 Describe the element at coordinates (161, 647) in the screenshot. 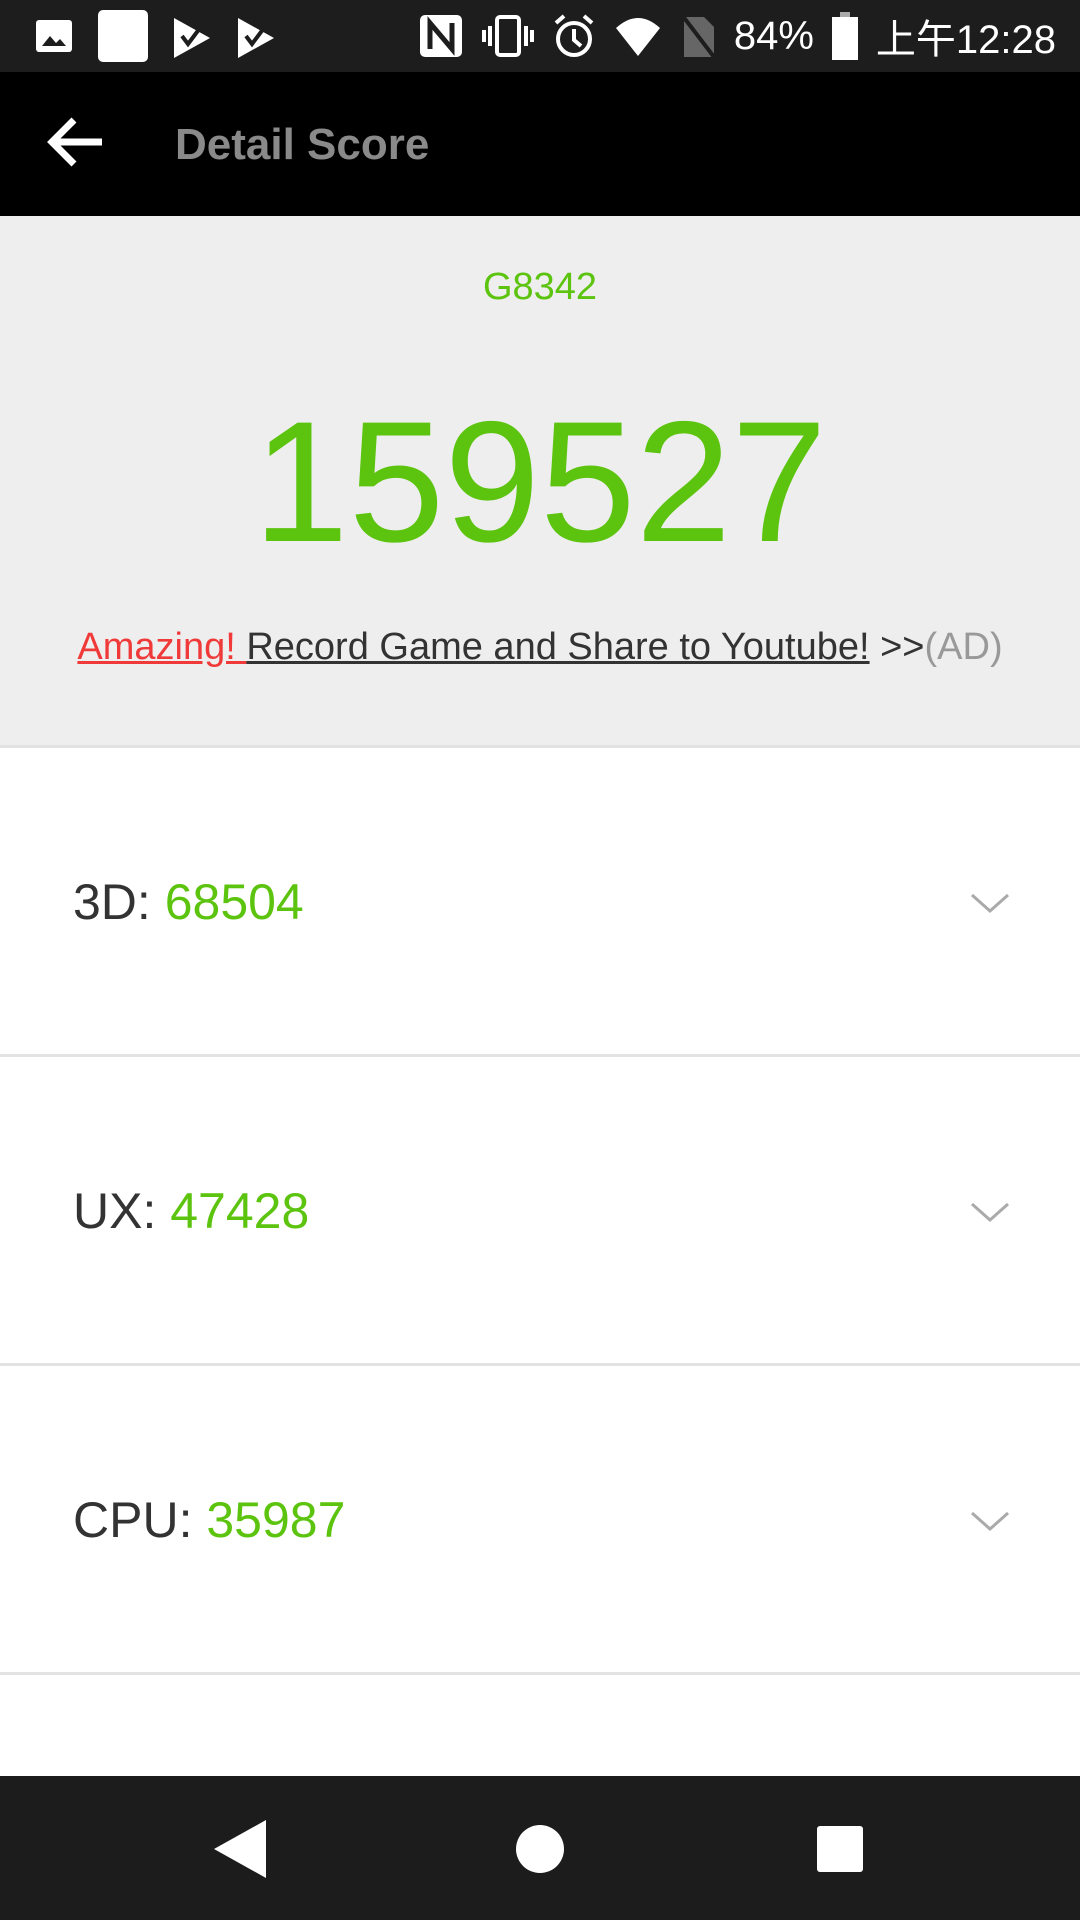

I see `ad-highlight: Amazing!` at that location.